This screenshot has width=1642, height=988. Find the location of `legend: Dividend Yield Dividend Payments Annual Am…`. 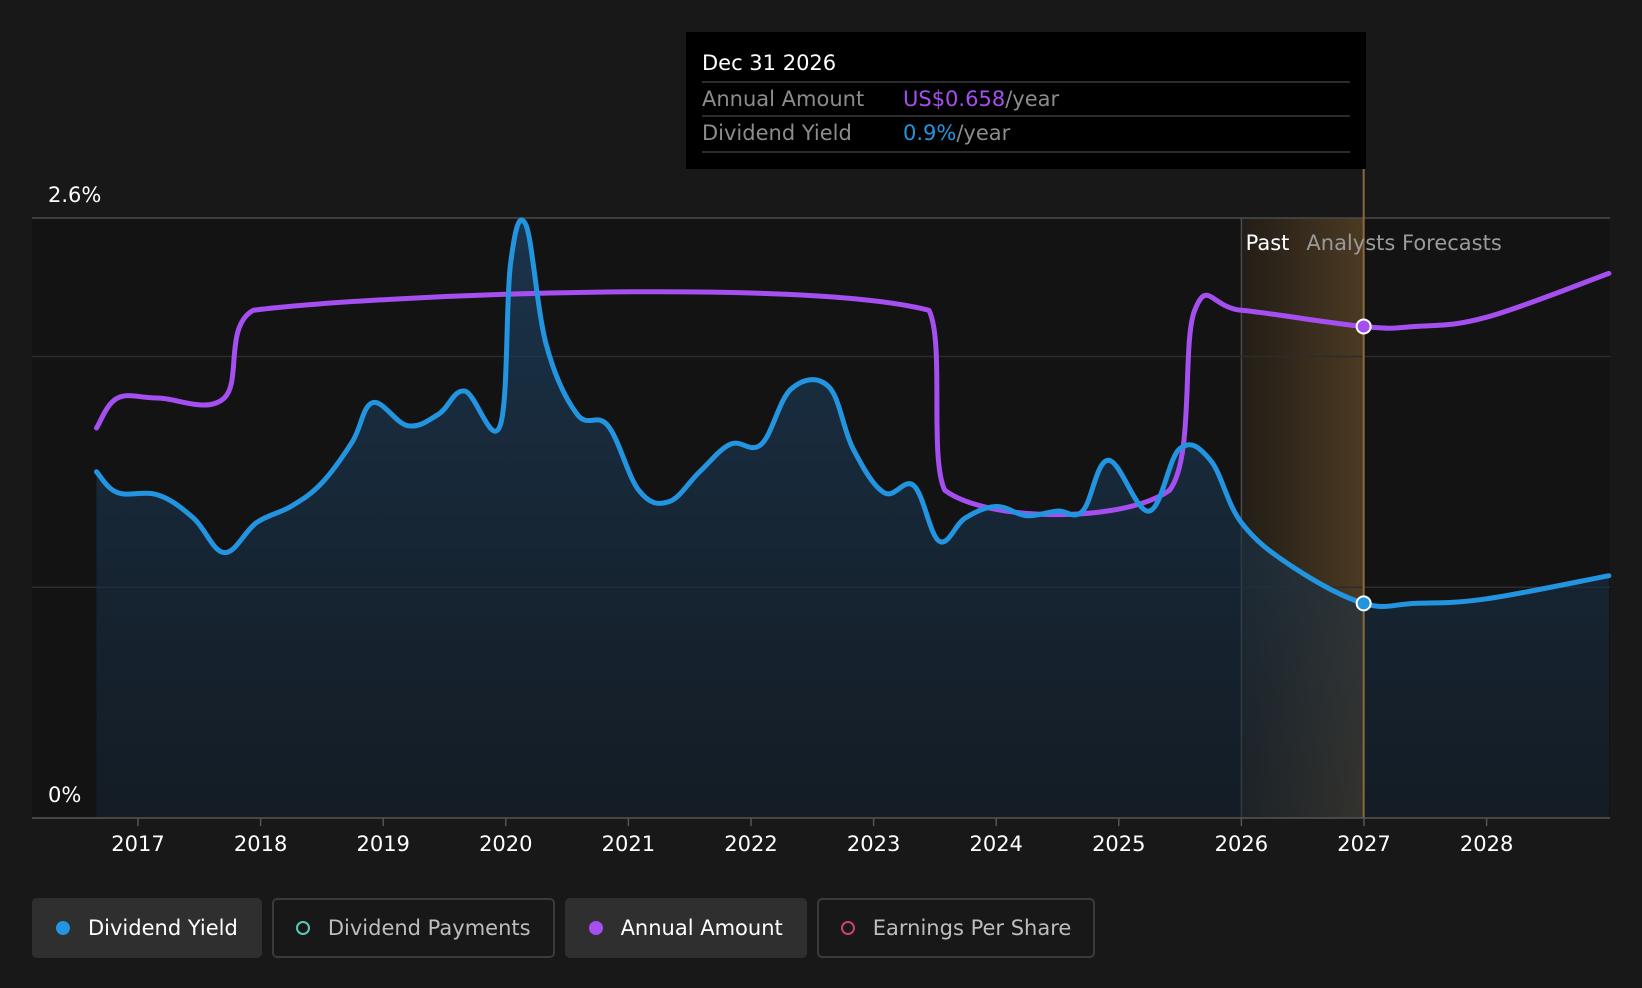

legend: Dividend Yield Dividend Payments Annual Am… is located at coordinates (564, 928).